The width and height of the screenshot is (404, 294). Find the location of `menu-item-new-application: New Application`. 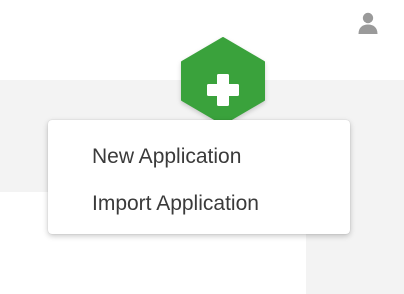

menu-item-new-application: New Application is located at coordinates (199, 157).